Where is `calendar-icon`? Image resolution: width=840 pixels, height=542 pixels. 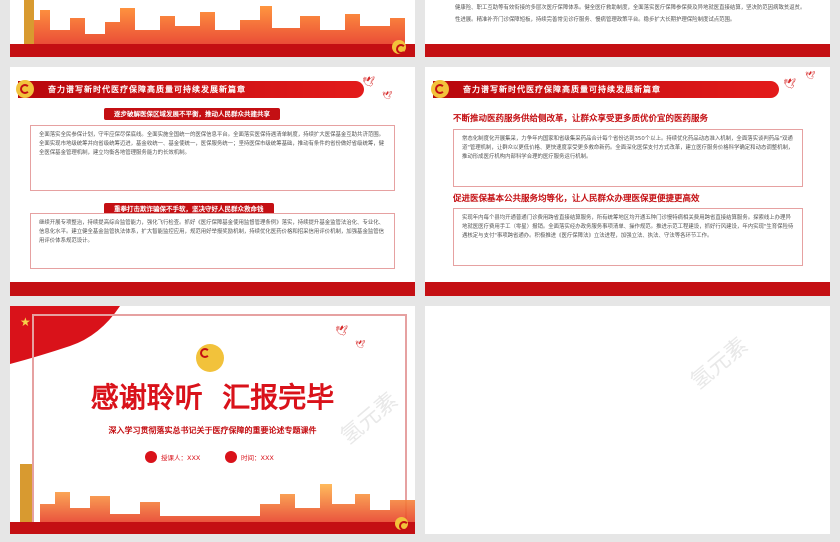 calendar-icon is located at coordinates (231, 457).